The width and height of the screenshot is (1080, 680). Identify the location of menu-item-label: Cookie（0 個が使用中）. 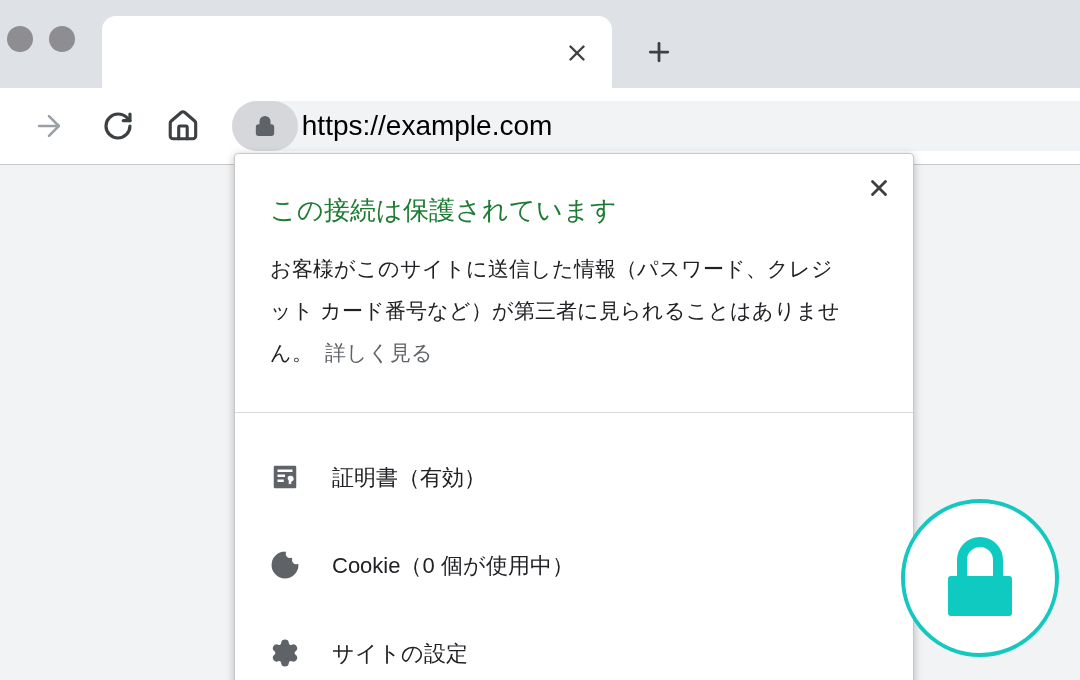
(453, 565).